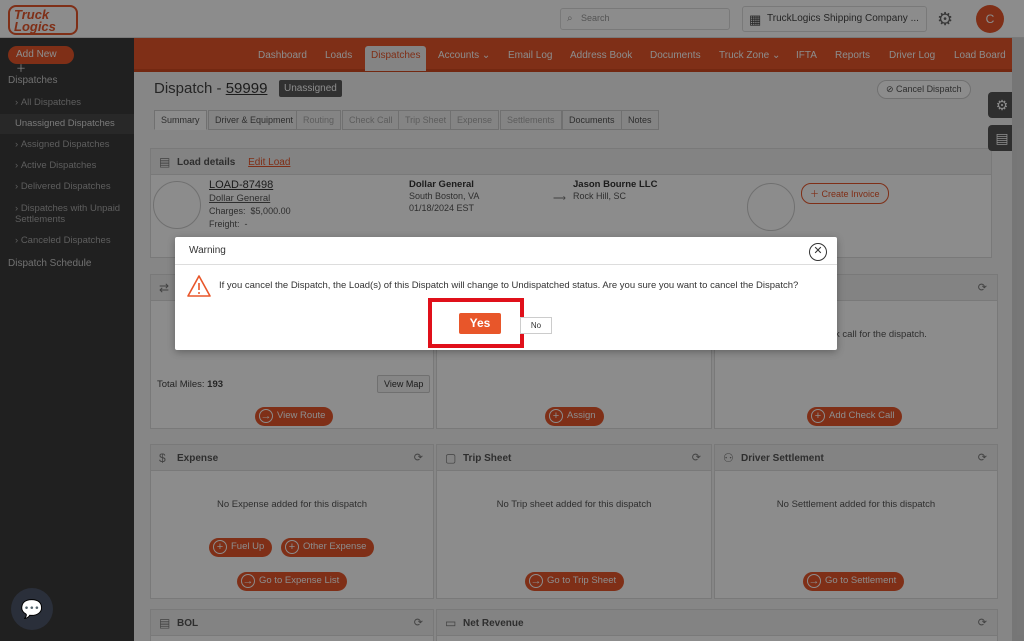  What do you see at coordinates (199, 286) in the screenshot?
I see `warning-icon` at bounding box center [199, 286].